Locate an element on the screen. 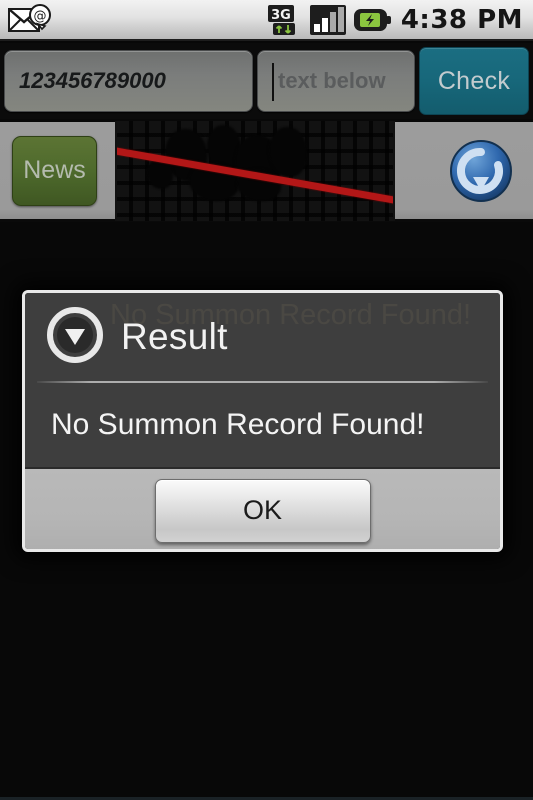 The width and height of the screenshot is (533, 800). svg-text: 3G is located at coordinates (281, 15).